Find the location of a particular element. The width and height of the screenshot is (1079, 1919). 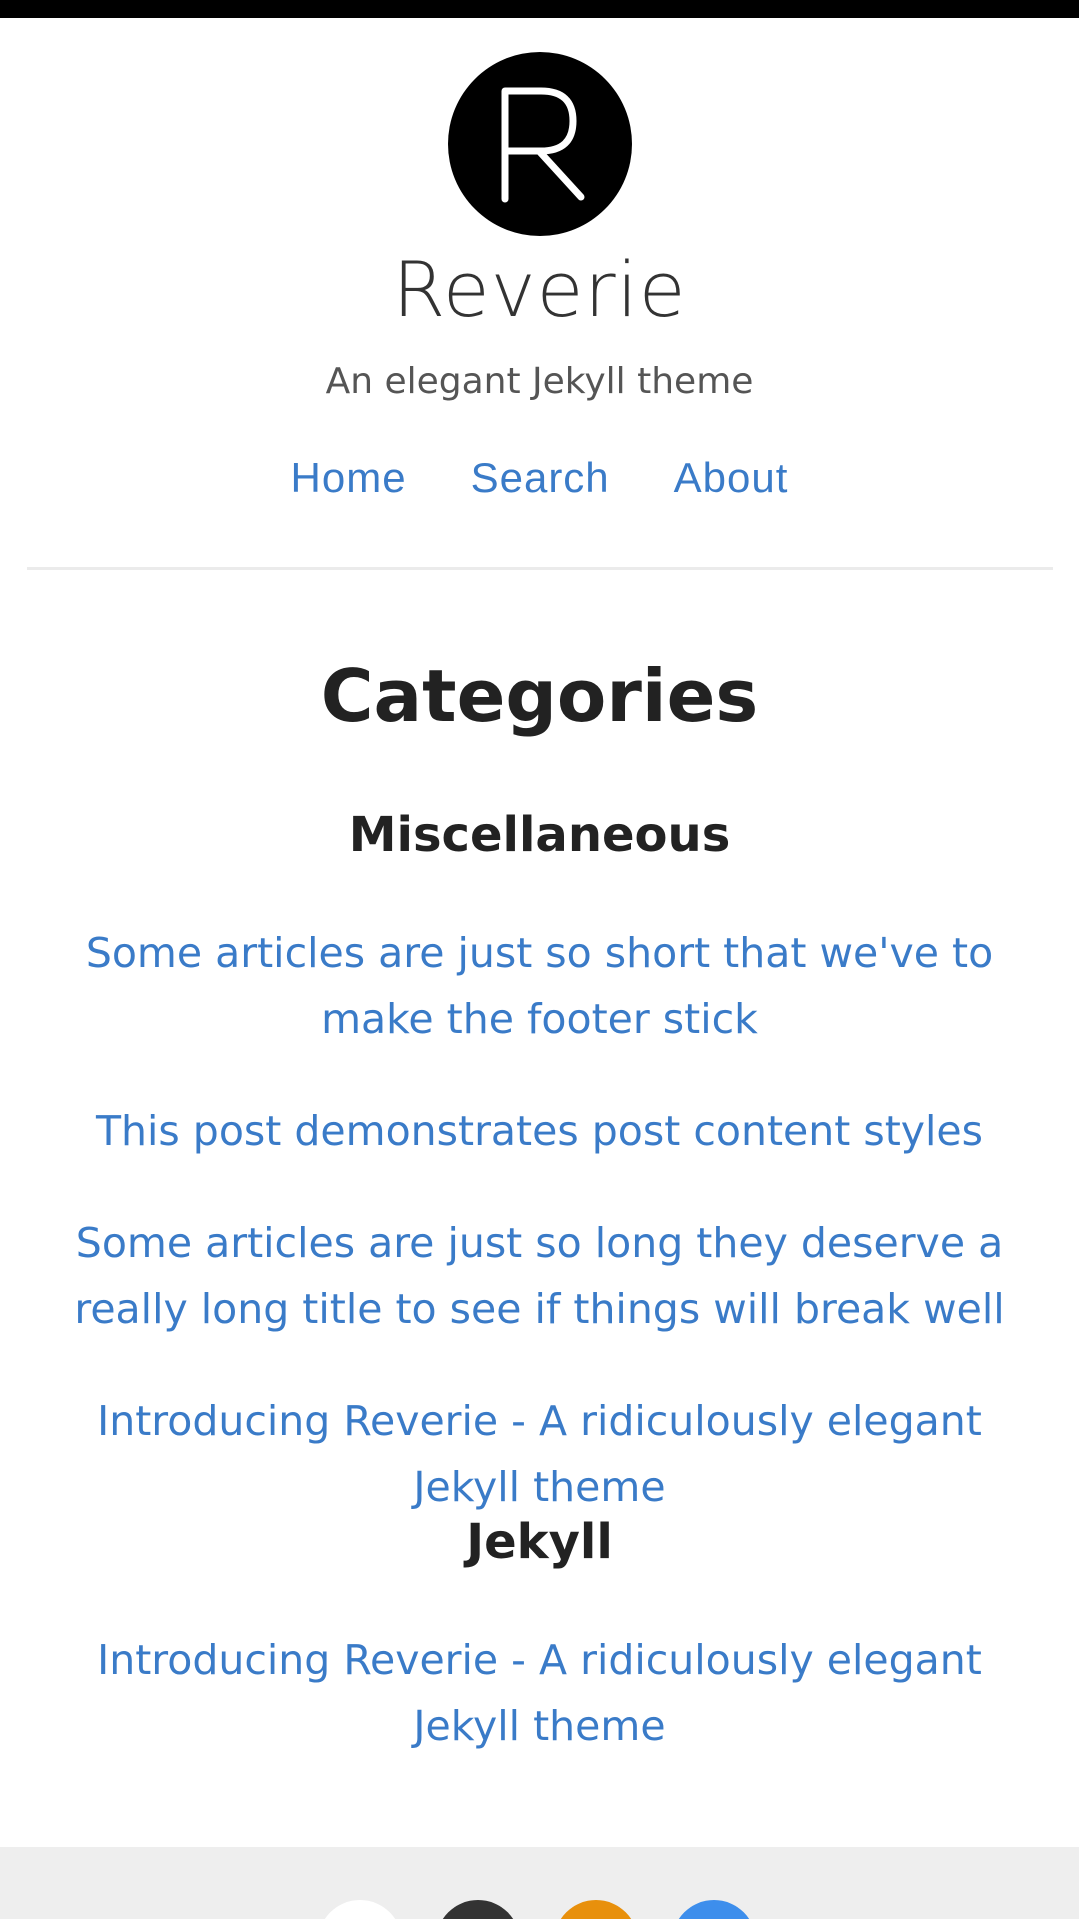

logo-r-icon is located at coordinates (543, 145).